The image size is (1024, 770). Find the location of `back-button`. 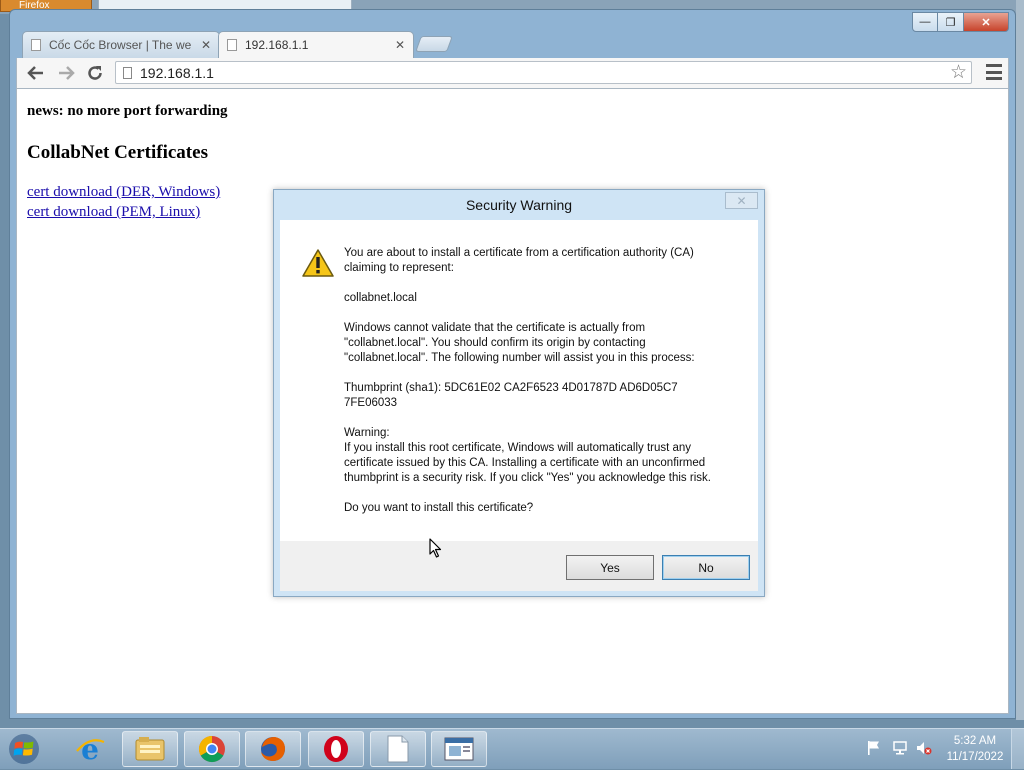

back-button is located at coordinates (36, 73).